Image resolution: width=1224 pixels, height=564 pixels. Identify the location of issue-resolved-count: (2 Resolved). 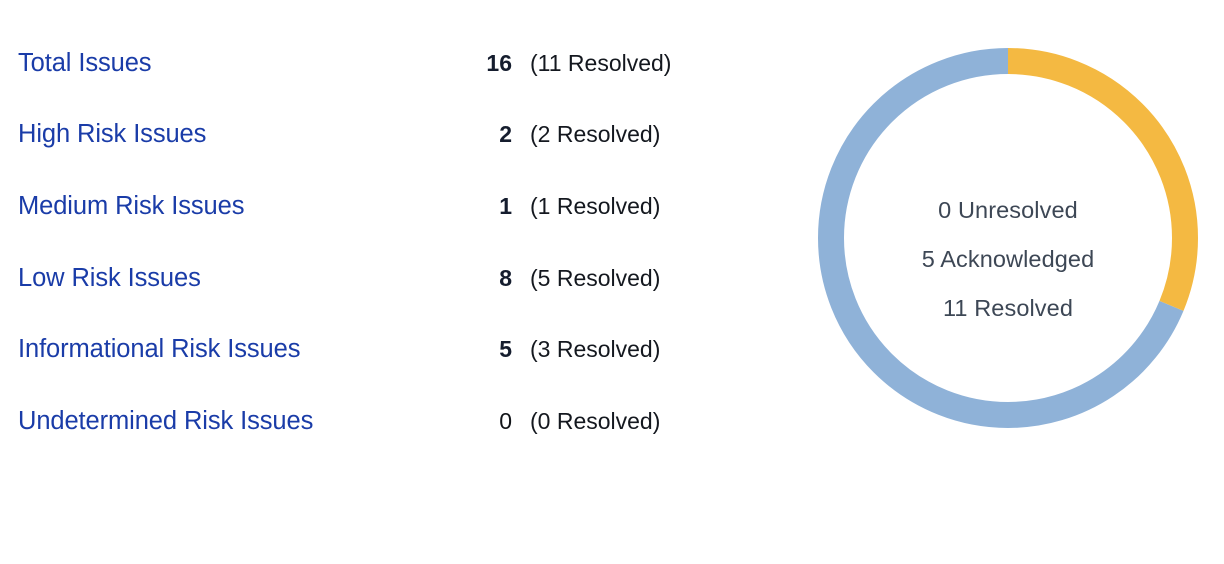
(595, 134).